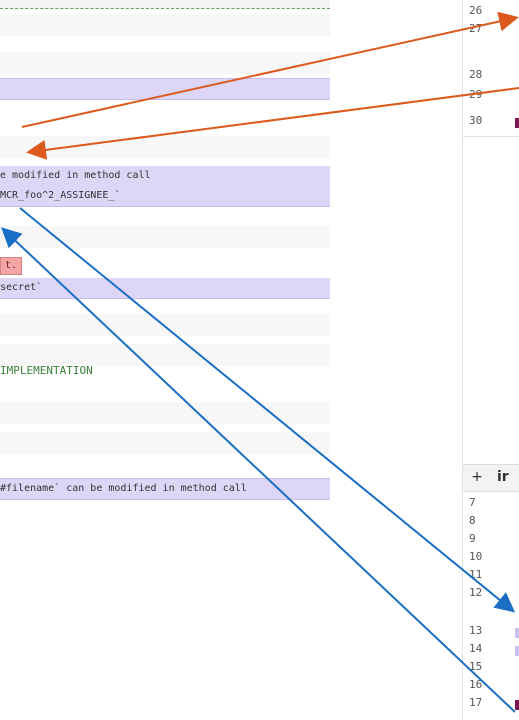 This screenshot has width=519, height=720. What do you see at coordinates (476, 556) in the screenshot?
I see `line-number: 10` at bounding box center [476, 556].